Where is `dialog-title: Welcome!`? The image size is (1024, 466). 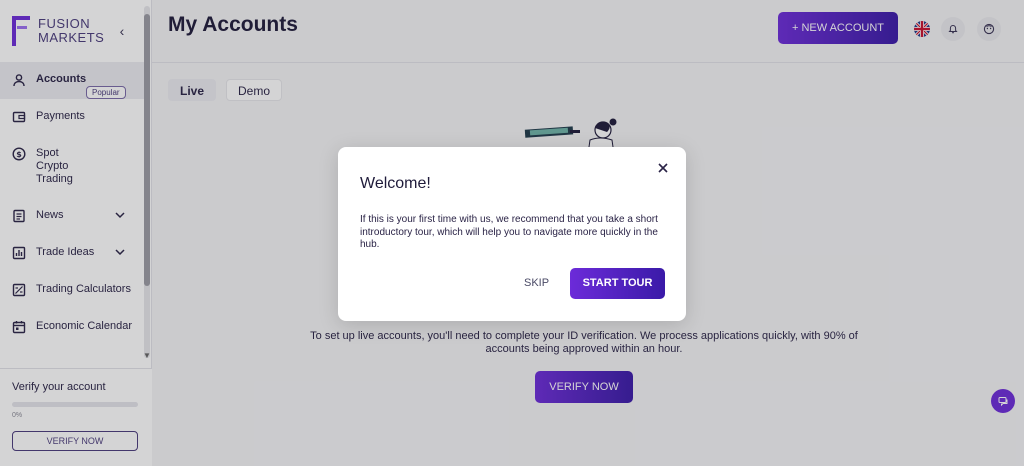
dialog-title: Welcome! is located at coordinates (395, 183).